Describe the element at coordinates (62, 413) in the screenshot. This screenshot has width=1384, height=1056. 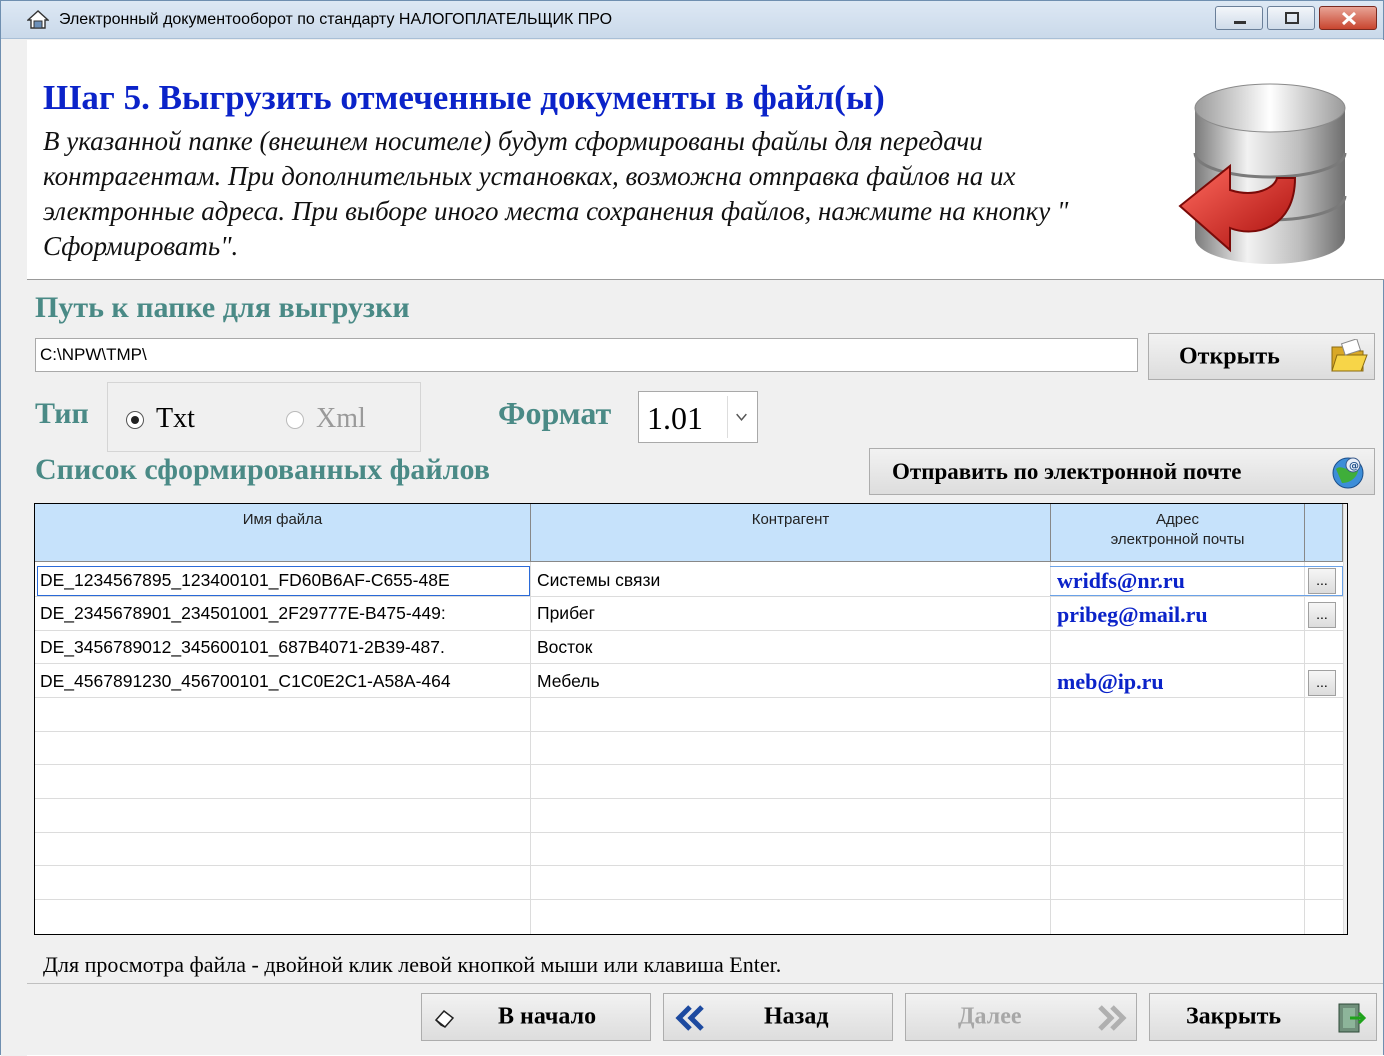
I see `type-label: Тип` at that location.